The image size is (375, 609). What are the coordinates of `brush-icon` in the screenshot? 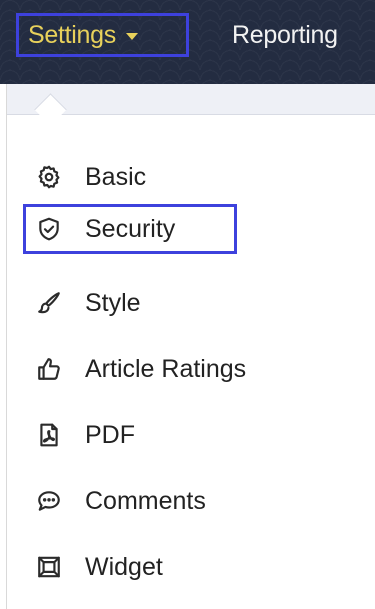 It's located at (49, 303).